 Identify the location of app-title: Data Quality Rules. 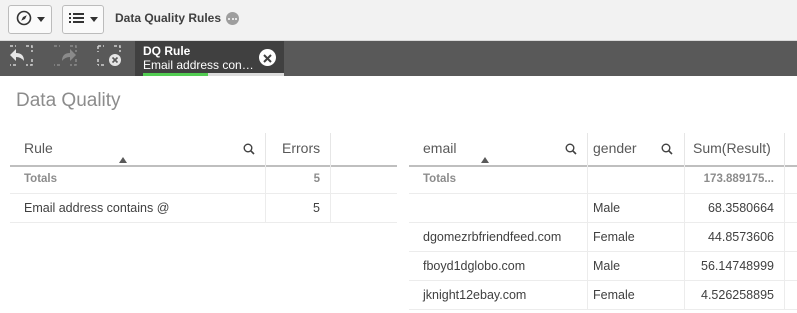
(168, 18).